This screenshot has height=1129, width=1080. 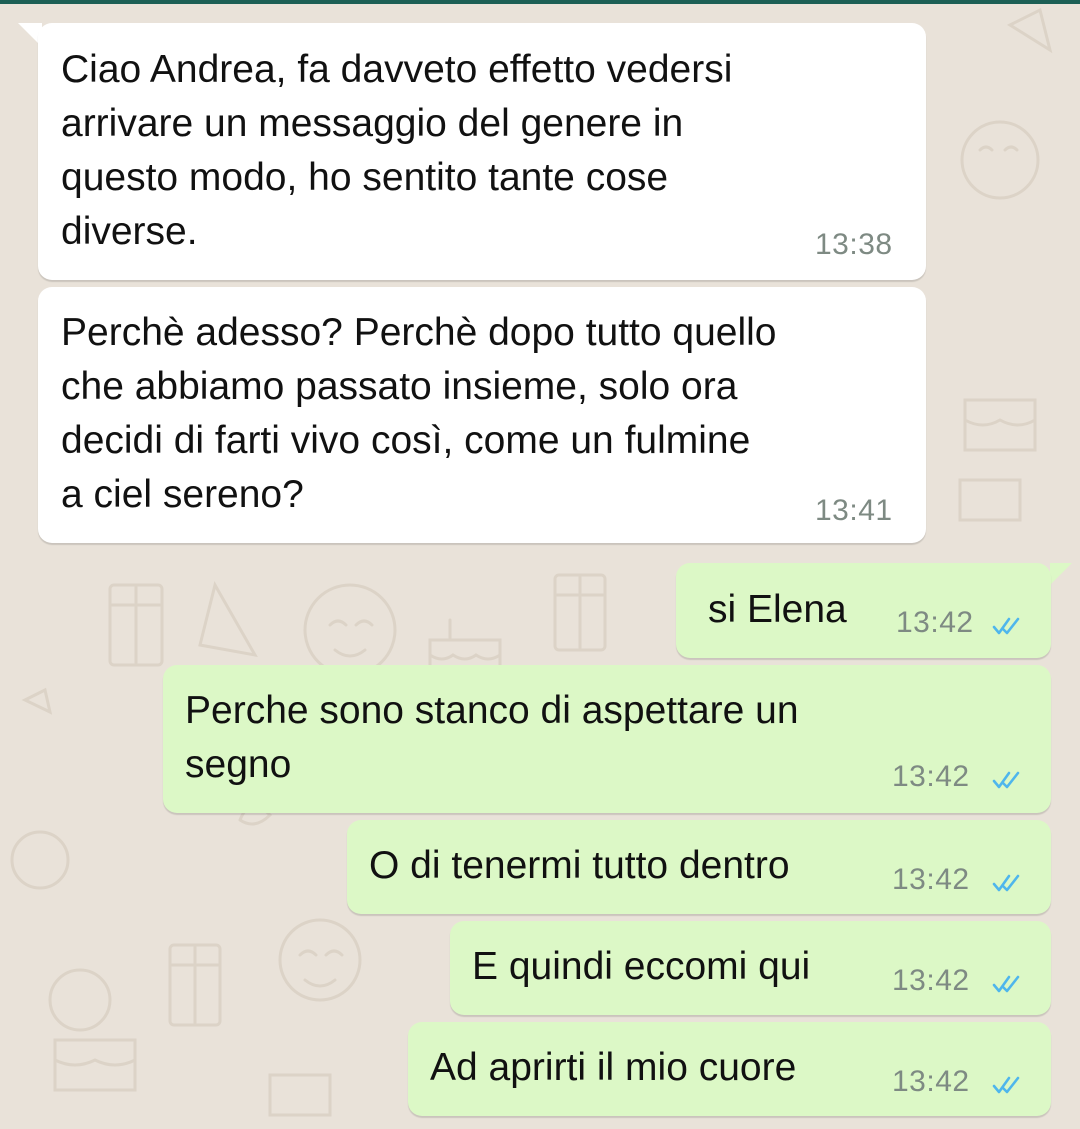 What do you see at coordinates (854, 510) in the screenshot?
I see `message-timestamp: 13:41` at bounding box center [854, 510].